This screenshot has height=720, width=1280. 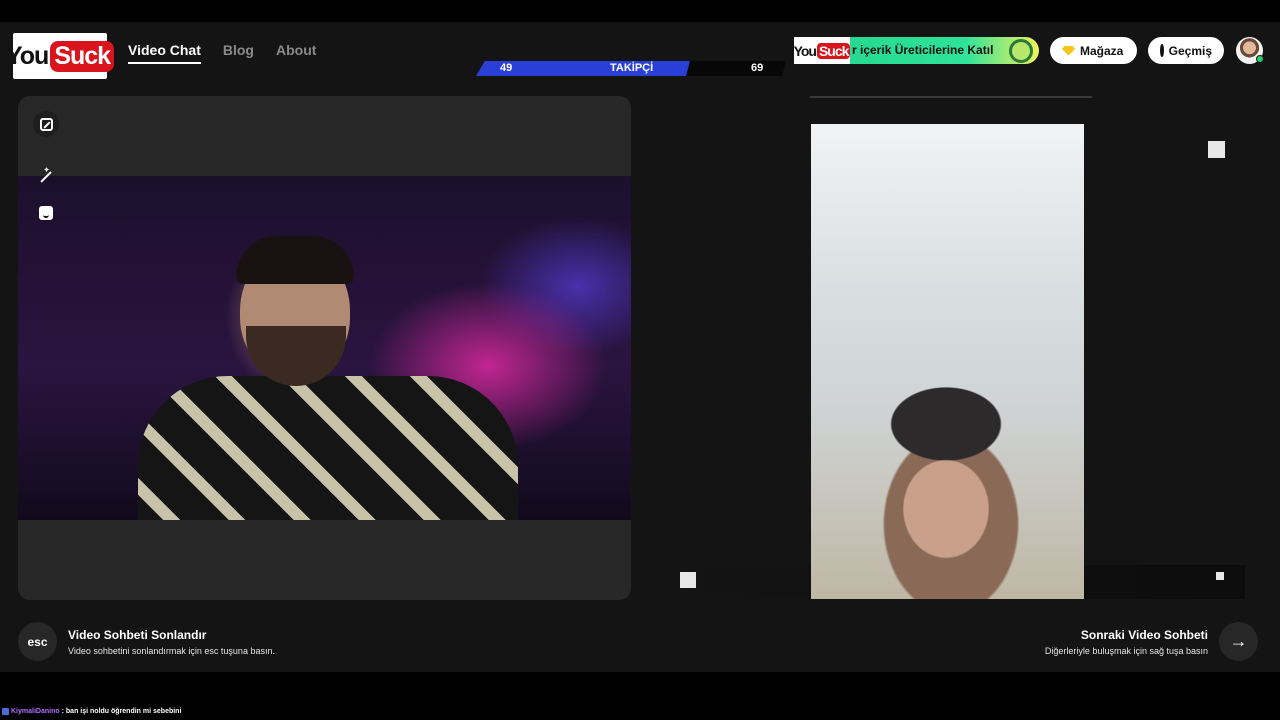 I want to click on person-hair, so click(x=295, y=260).